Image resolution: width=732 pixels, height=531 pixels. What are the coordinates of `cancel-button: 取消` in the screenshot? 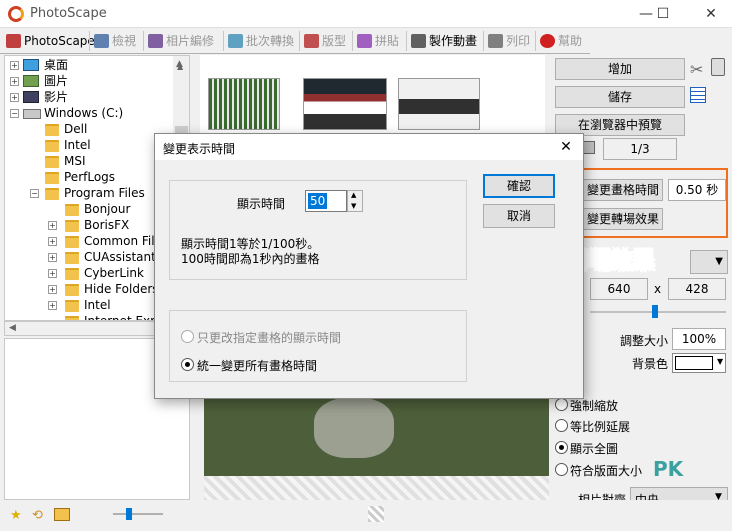 It's located at (519, 216).